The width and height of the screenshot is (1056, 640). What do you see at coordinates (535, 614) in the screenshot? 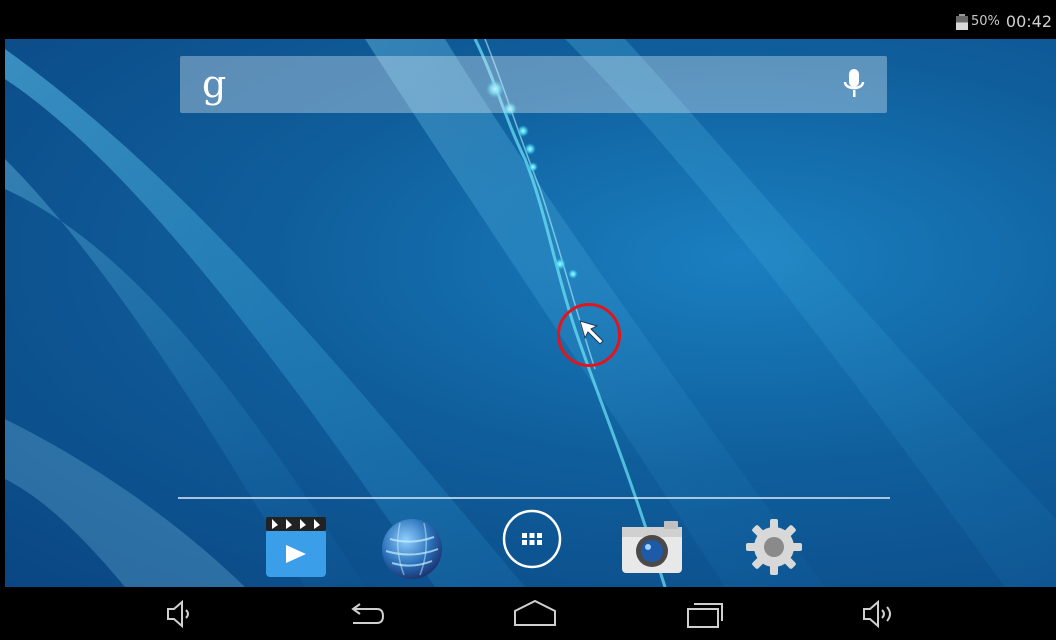
I see `home-icon` at bounding box center [535, 614].